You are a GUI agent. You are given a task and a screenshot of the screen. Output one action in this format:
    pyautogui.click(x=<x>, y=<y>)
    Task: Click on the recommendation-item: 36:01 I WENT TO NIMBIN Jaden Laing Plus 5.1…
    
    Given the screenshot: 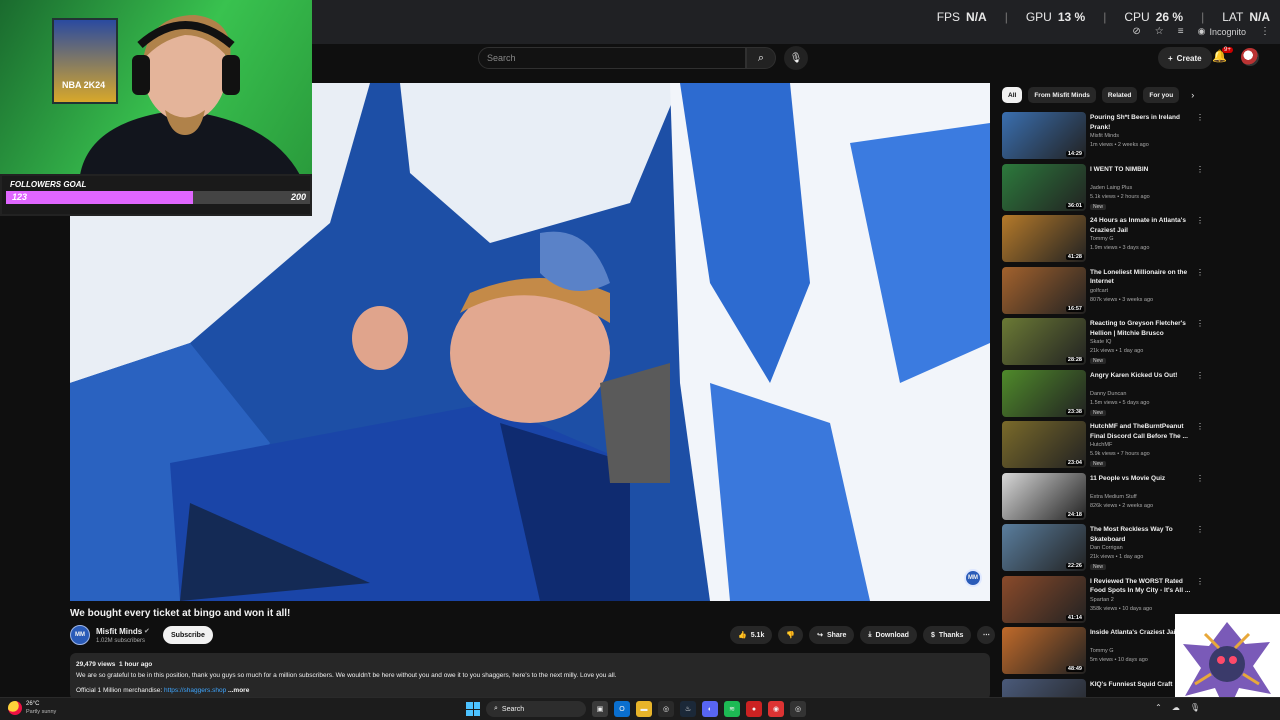 What is the action you would take?
    pyautogui.click(x=1105, y=189)
    